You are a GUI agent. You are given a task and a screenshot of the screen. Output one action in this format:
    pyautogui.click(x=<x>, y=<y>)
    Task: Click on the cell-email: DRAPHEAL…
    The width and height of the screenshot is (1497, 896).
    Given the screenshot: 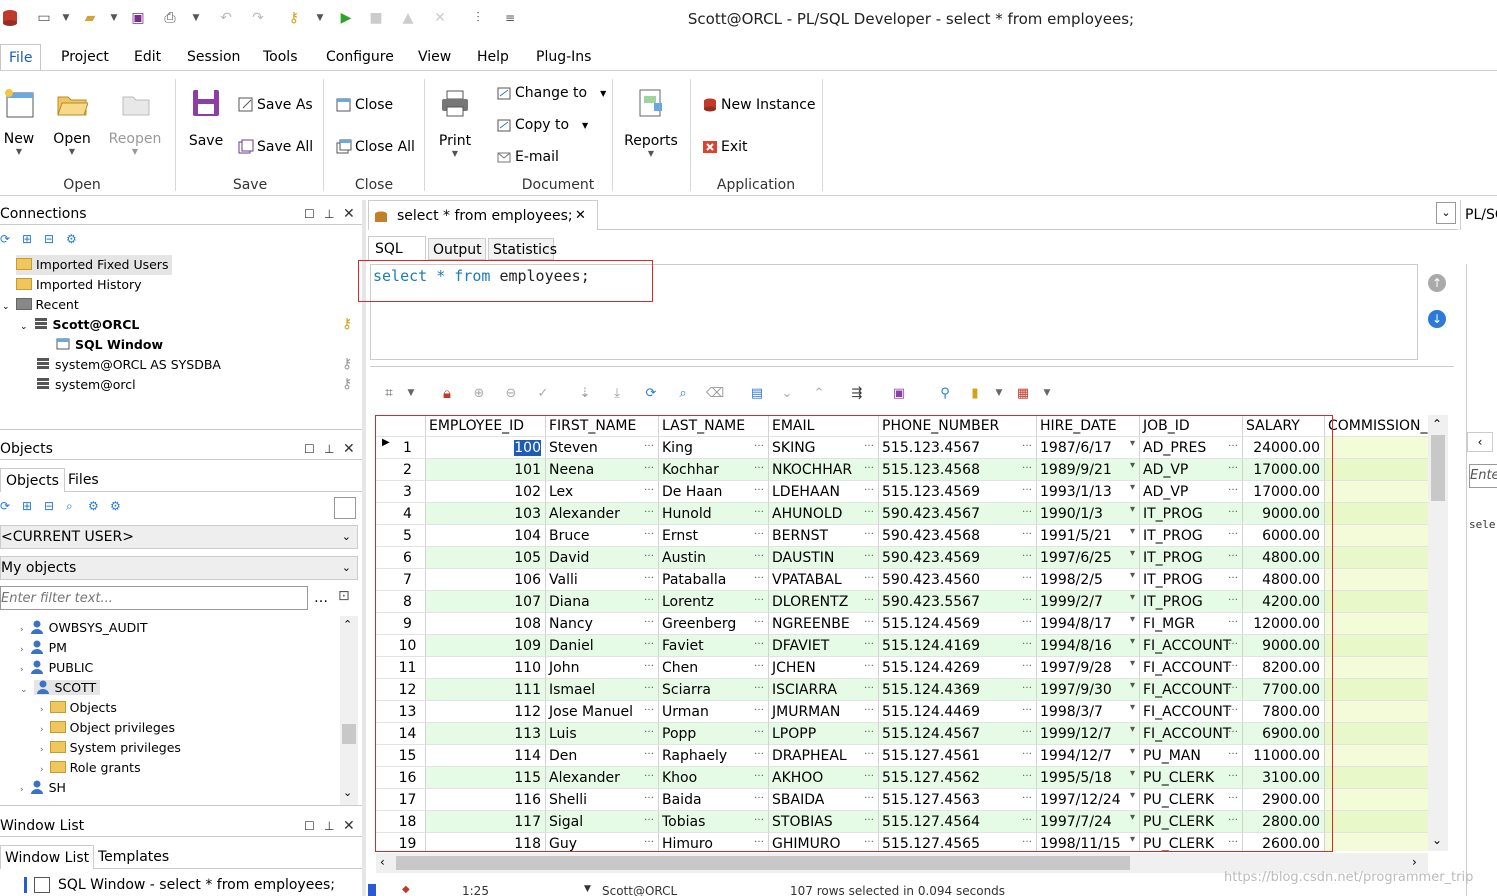 What is the action you would take?
    pyautogui.click(x=824, y=756)
    